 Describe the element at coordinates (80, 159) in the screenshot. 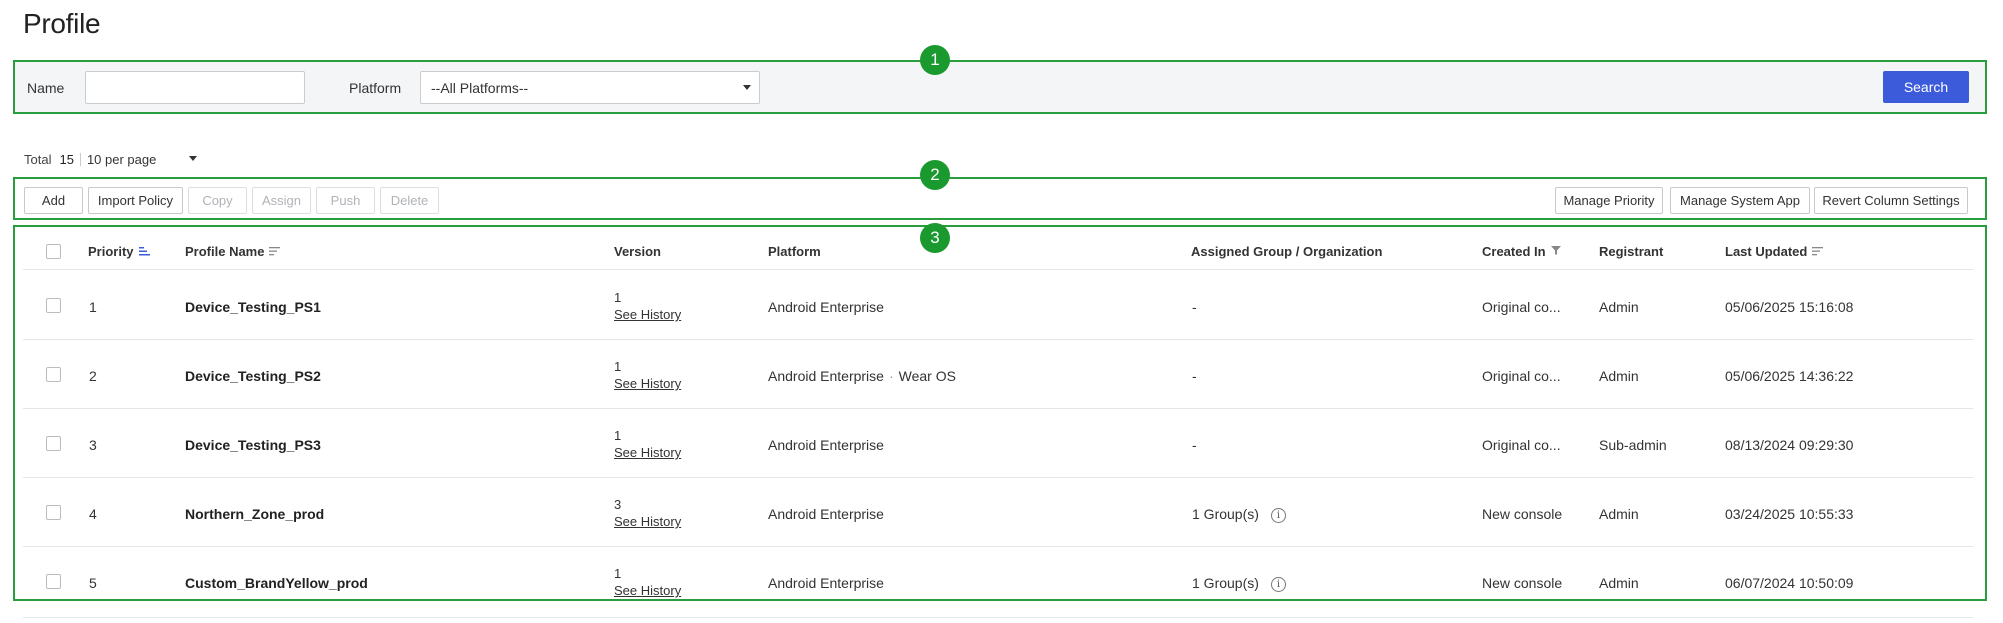

I see `divider` at that location.